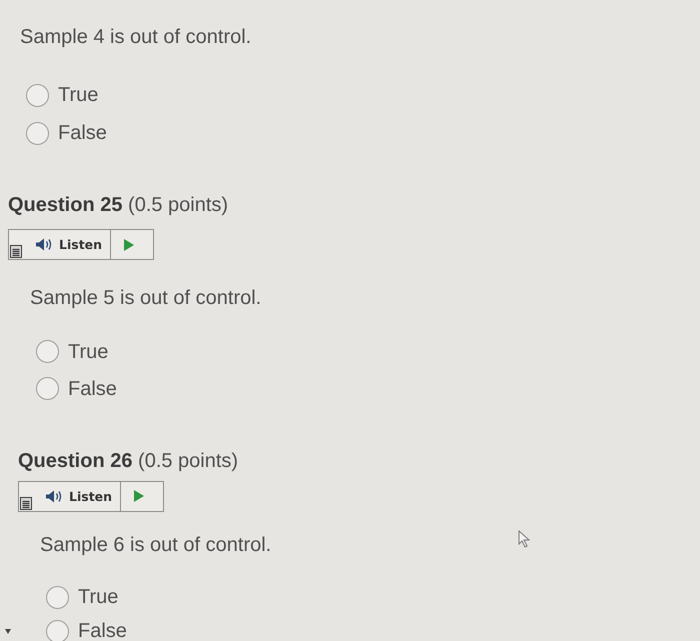 Image resolution: width=700 pixels, height=641 pixels. What do you see at coordinates (118, 205) in the screenshot?
I see `question-heading: Question 25 (0.5 points)` at bounding box center [118, 205].